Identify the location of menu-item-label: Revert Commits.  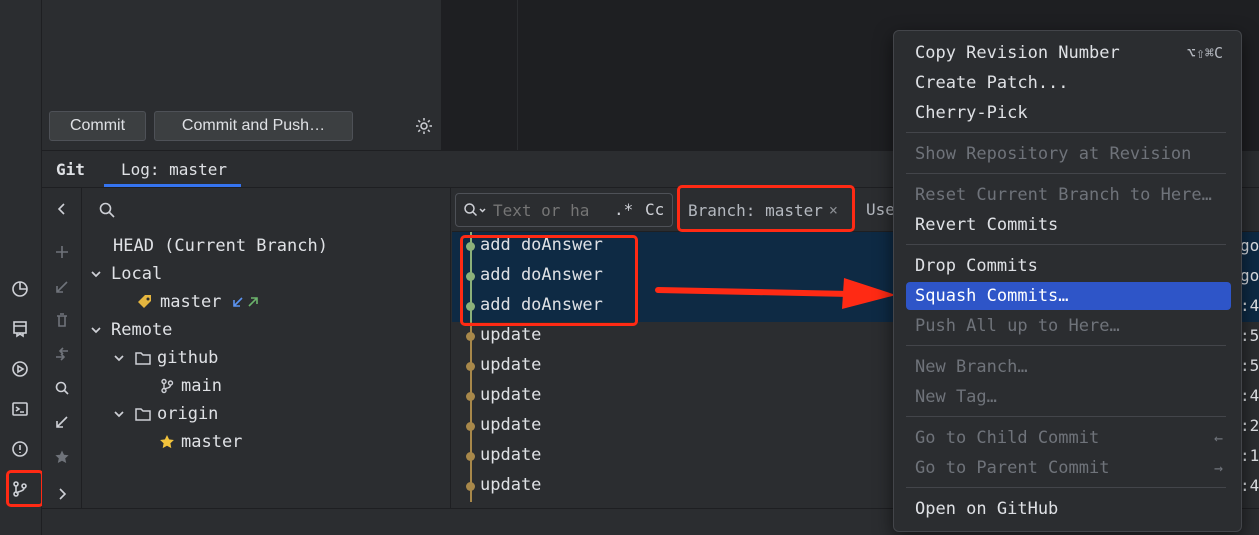
(987, 225).